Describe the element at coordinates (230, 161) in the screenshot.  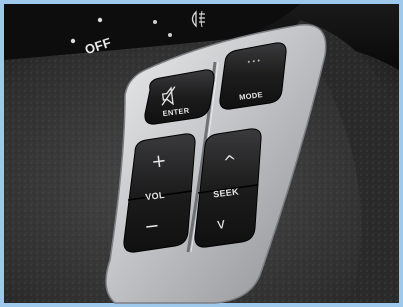
I see `seek-up-icon: ^` at that location.